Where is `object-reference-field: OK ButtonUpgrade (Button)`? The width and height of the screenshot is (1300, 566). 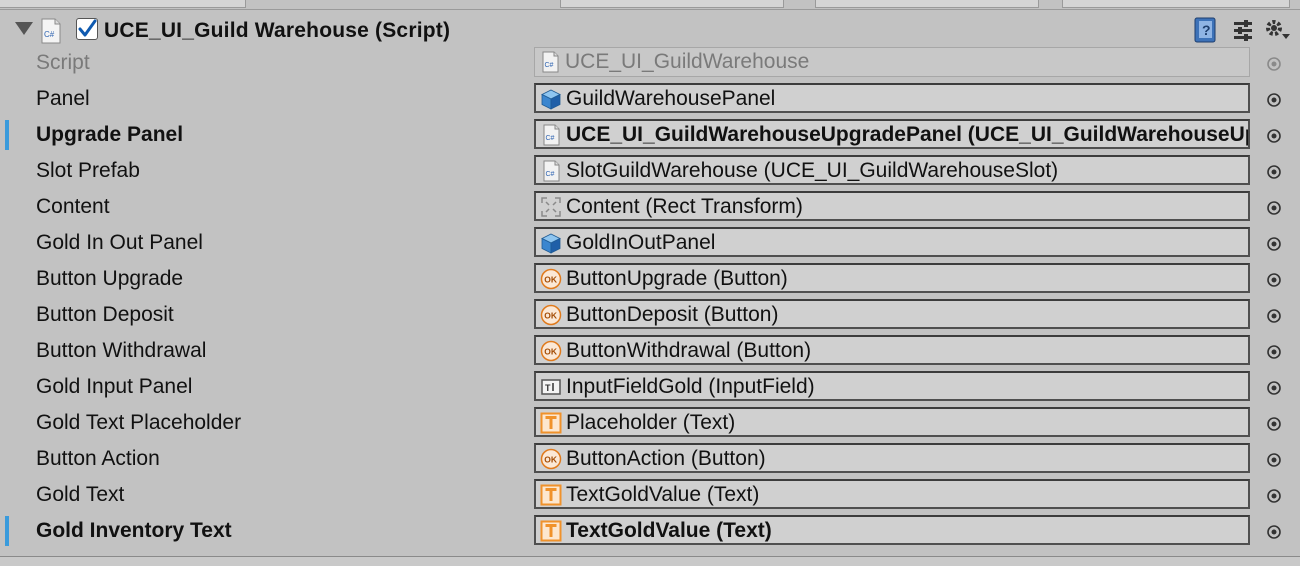
object-reference-field: OK ButtonUpgrade (Button) is located at coordinates (892, 278).